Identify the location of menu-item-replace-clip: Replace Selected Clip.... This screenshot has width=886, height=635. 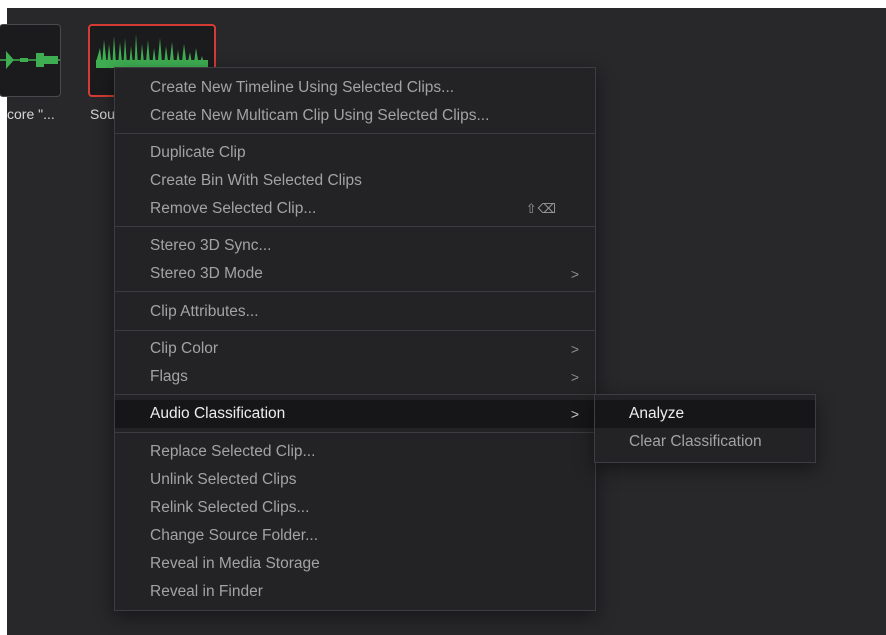
(355, 452).